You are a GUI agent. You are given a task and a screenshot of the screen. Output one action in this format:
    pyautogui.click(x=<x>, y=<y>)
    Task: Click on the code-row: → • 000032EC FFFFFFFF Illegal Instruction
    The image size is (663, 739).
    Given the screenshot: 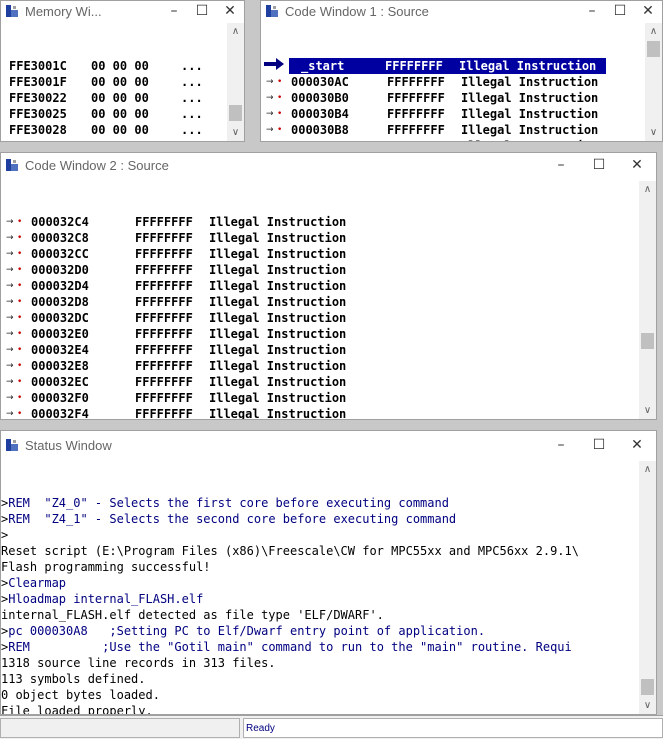 What is the action you would take?
    pyautogui.click(x=321, y=382)
    